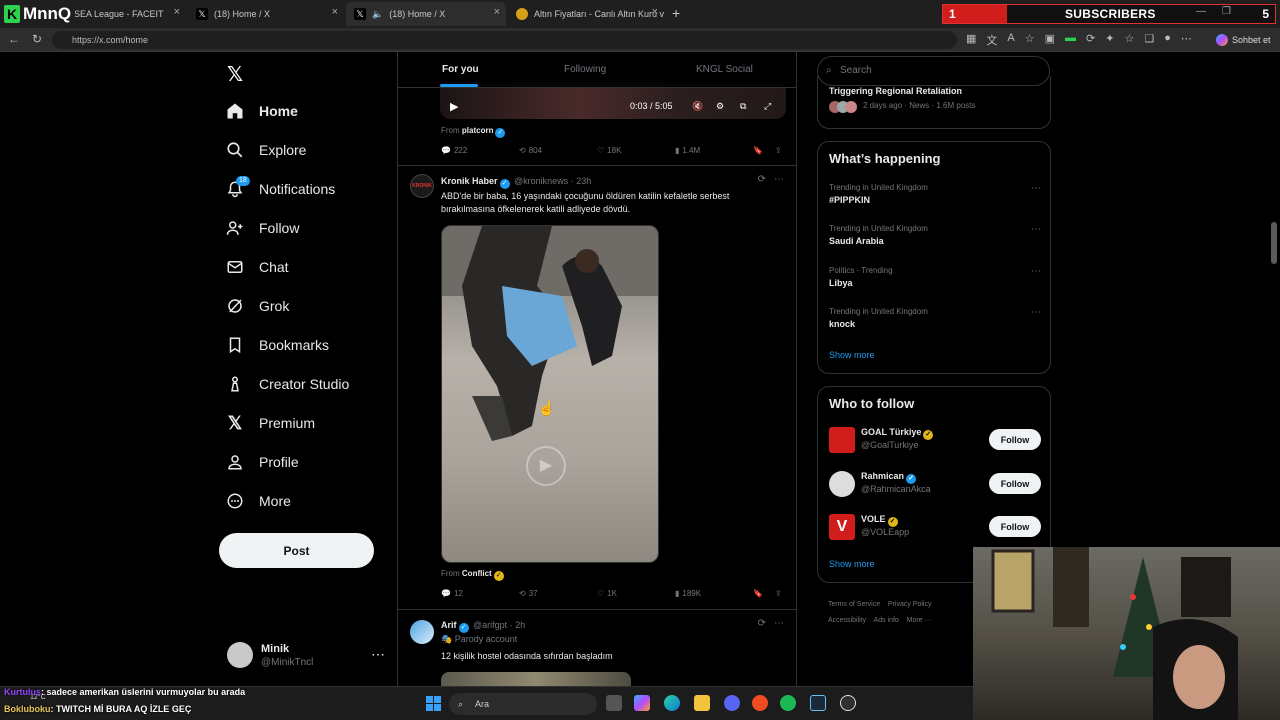  I want to click on like-button: ♡ 1K, so click(607, 593).